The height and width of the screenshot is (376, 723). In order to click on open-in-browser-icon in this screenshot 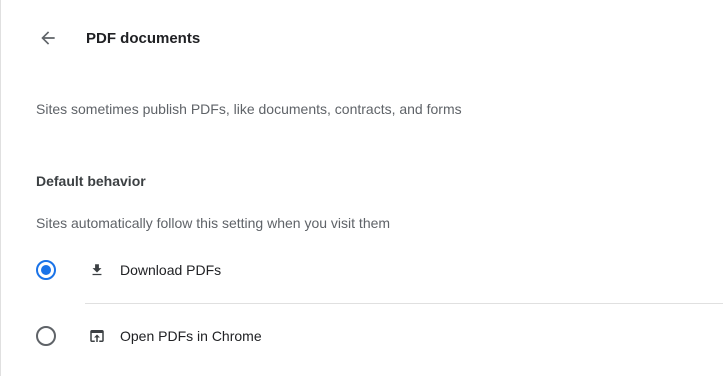, I will do `click(97, 336)`.